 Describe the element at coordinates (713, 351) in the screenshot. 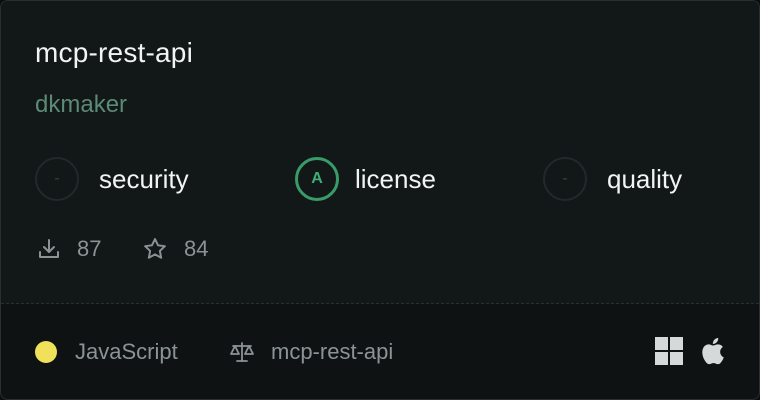

I see `apple-icon` at that location.